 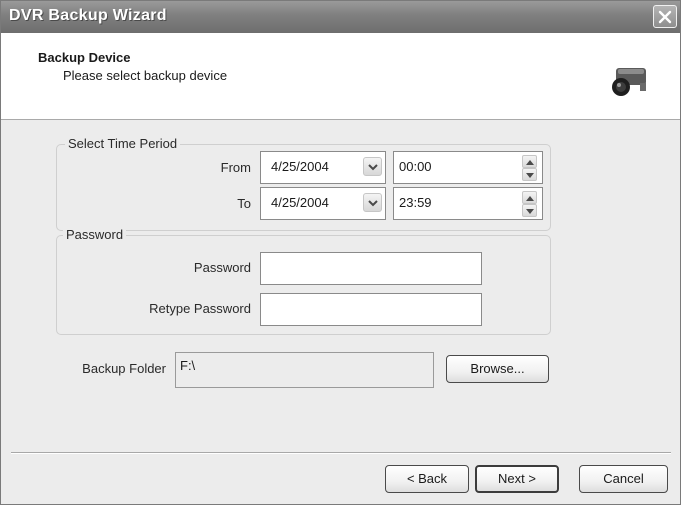 I want to click on from-time-down-button, so click(x=529, y=174).